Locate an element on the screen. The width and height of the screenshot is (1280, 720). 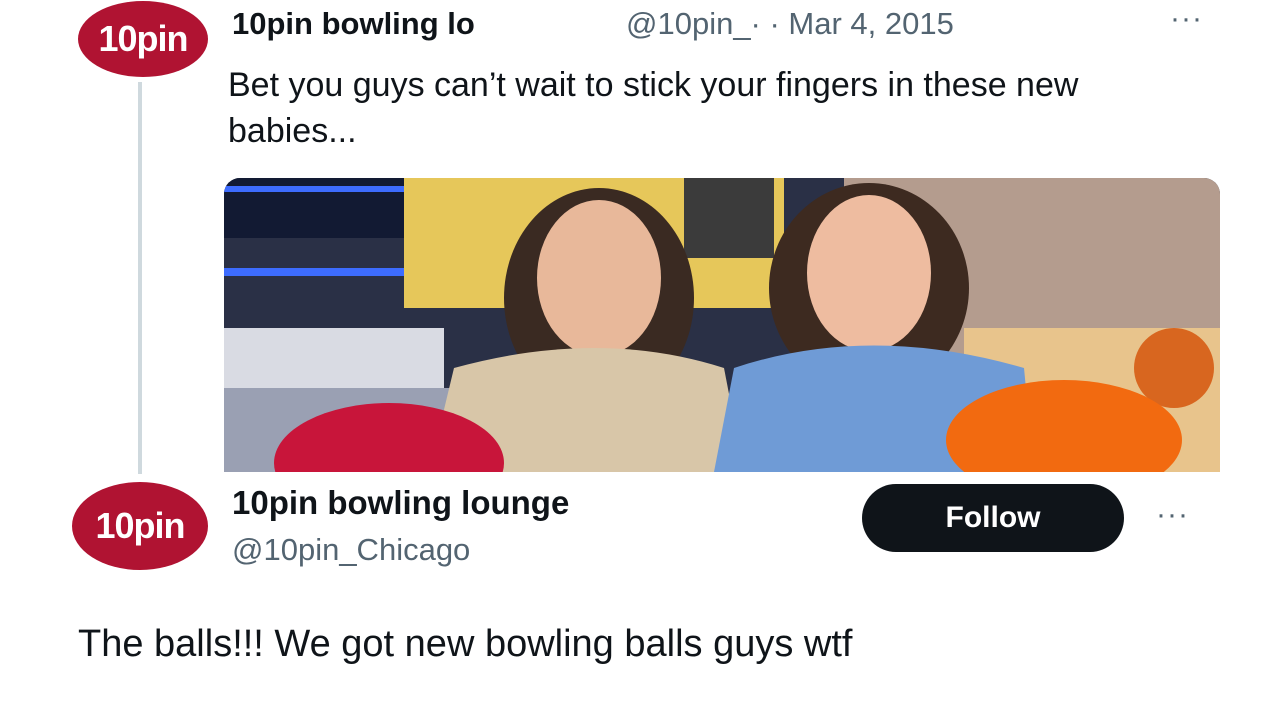
follow-button: Follow is located at coordinates (993, 518).